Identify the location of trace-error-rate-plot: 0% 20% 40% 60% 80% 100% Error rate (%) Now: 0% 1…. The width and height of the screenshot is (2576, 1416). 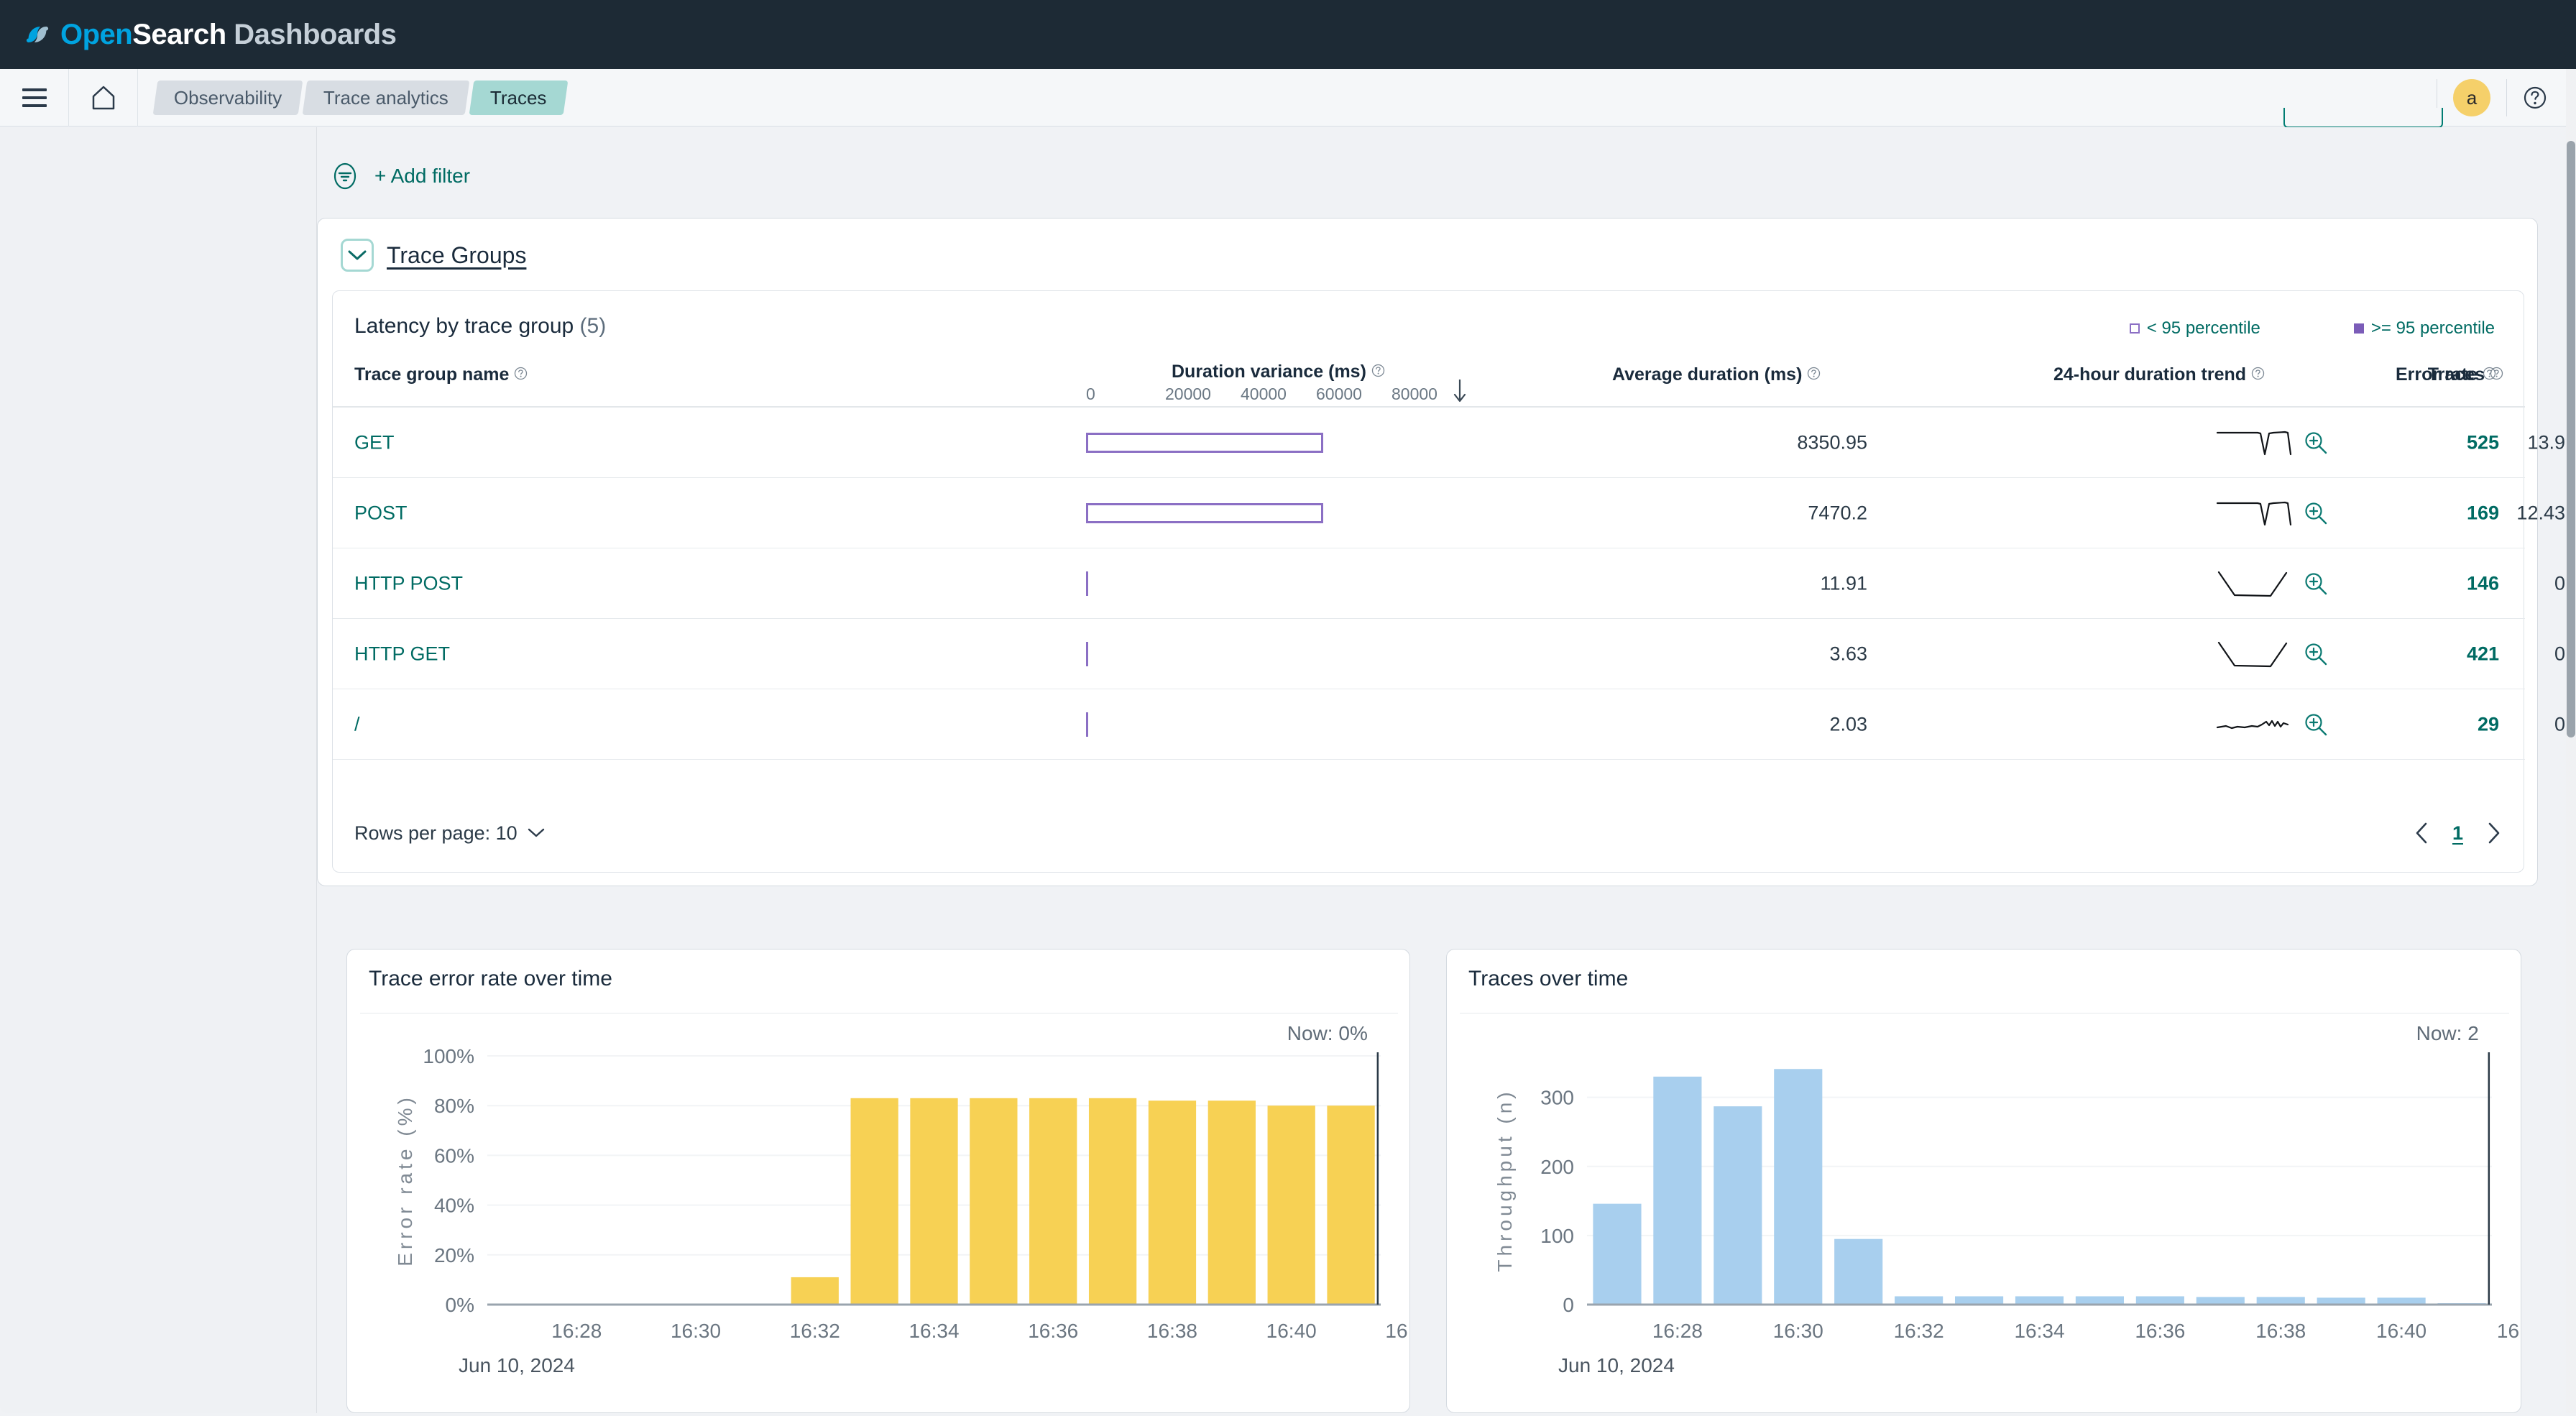
(891, 1214).